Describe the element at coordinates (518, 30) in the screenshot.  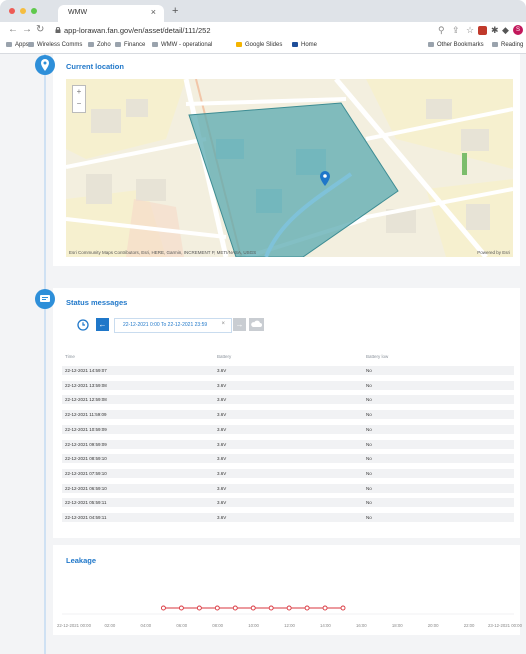
I see `profile-avatar: S` at that location.